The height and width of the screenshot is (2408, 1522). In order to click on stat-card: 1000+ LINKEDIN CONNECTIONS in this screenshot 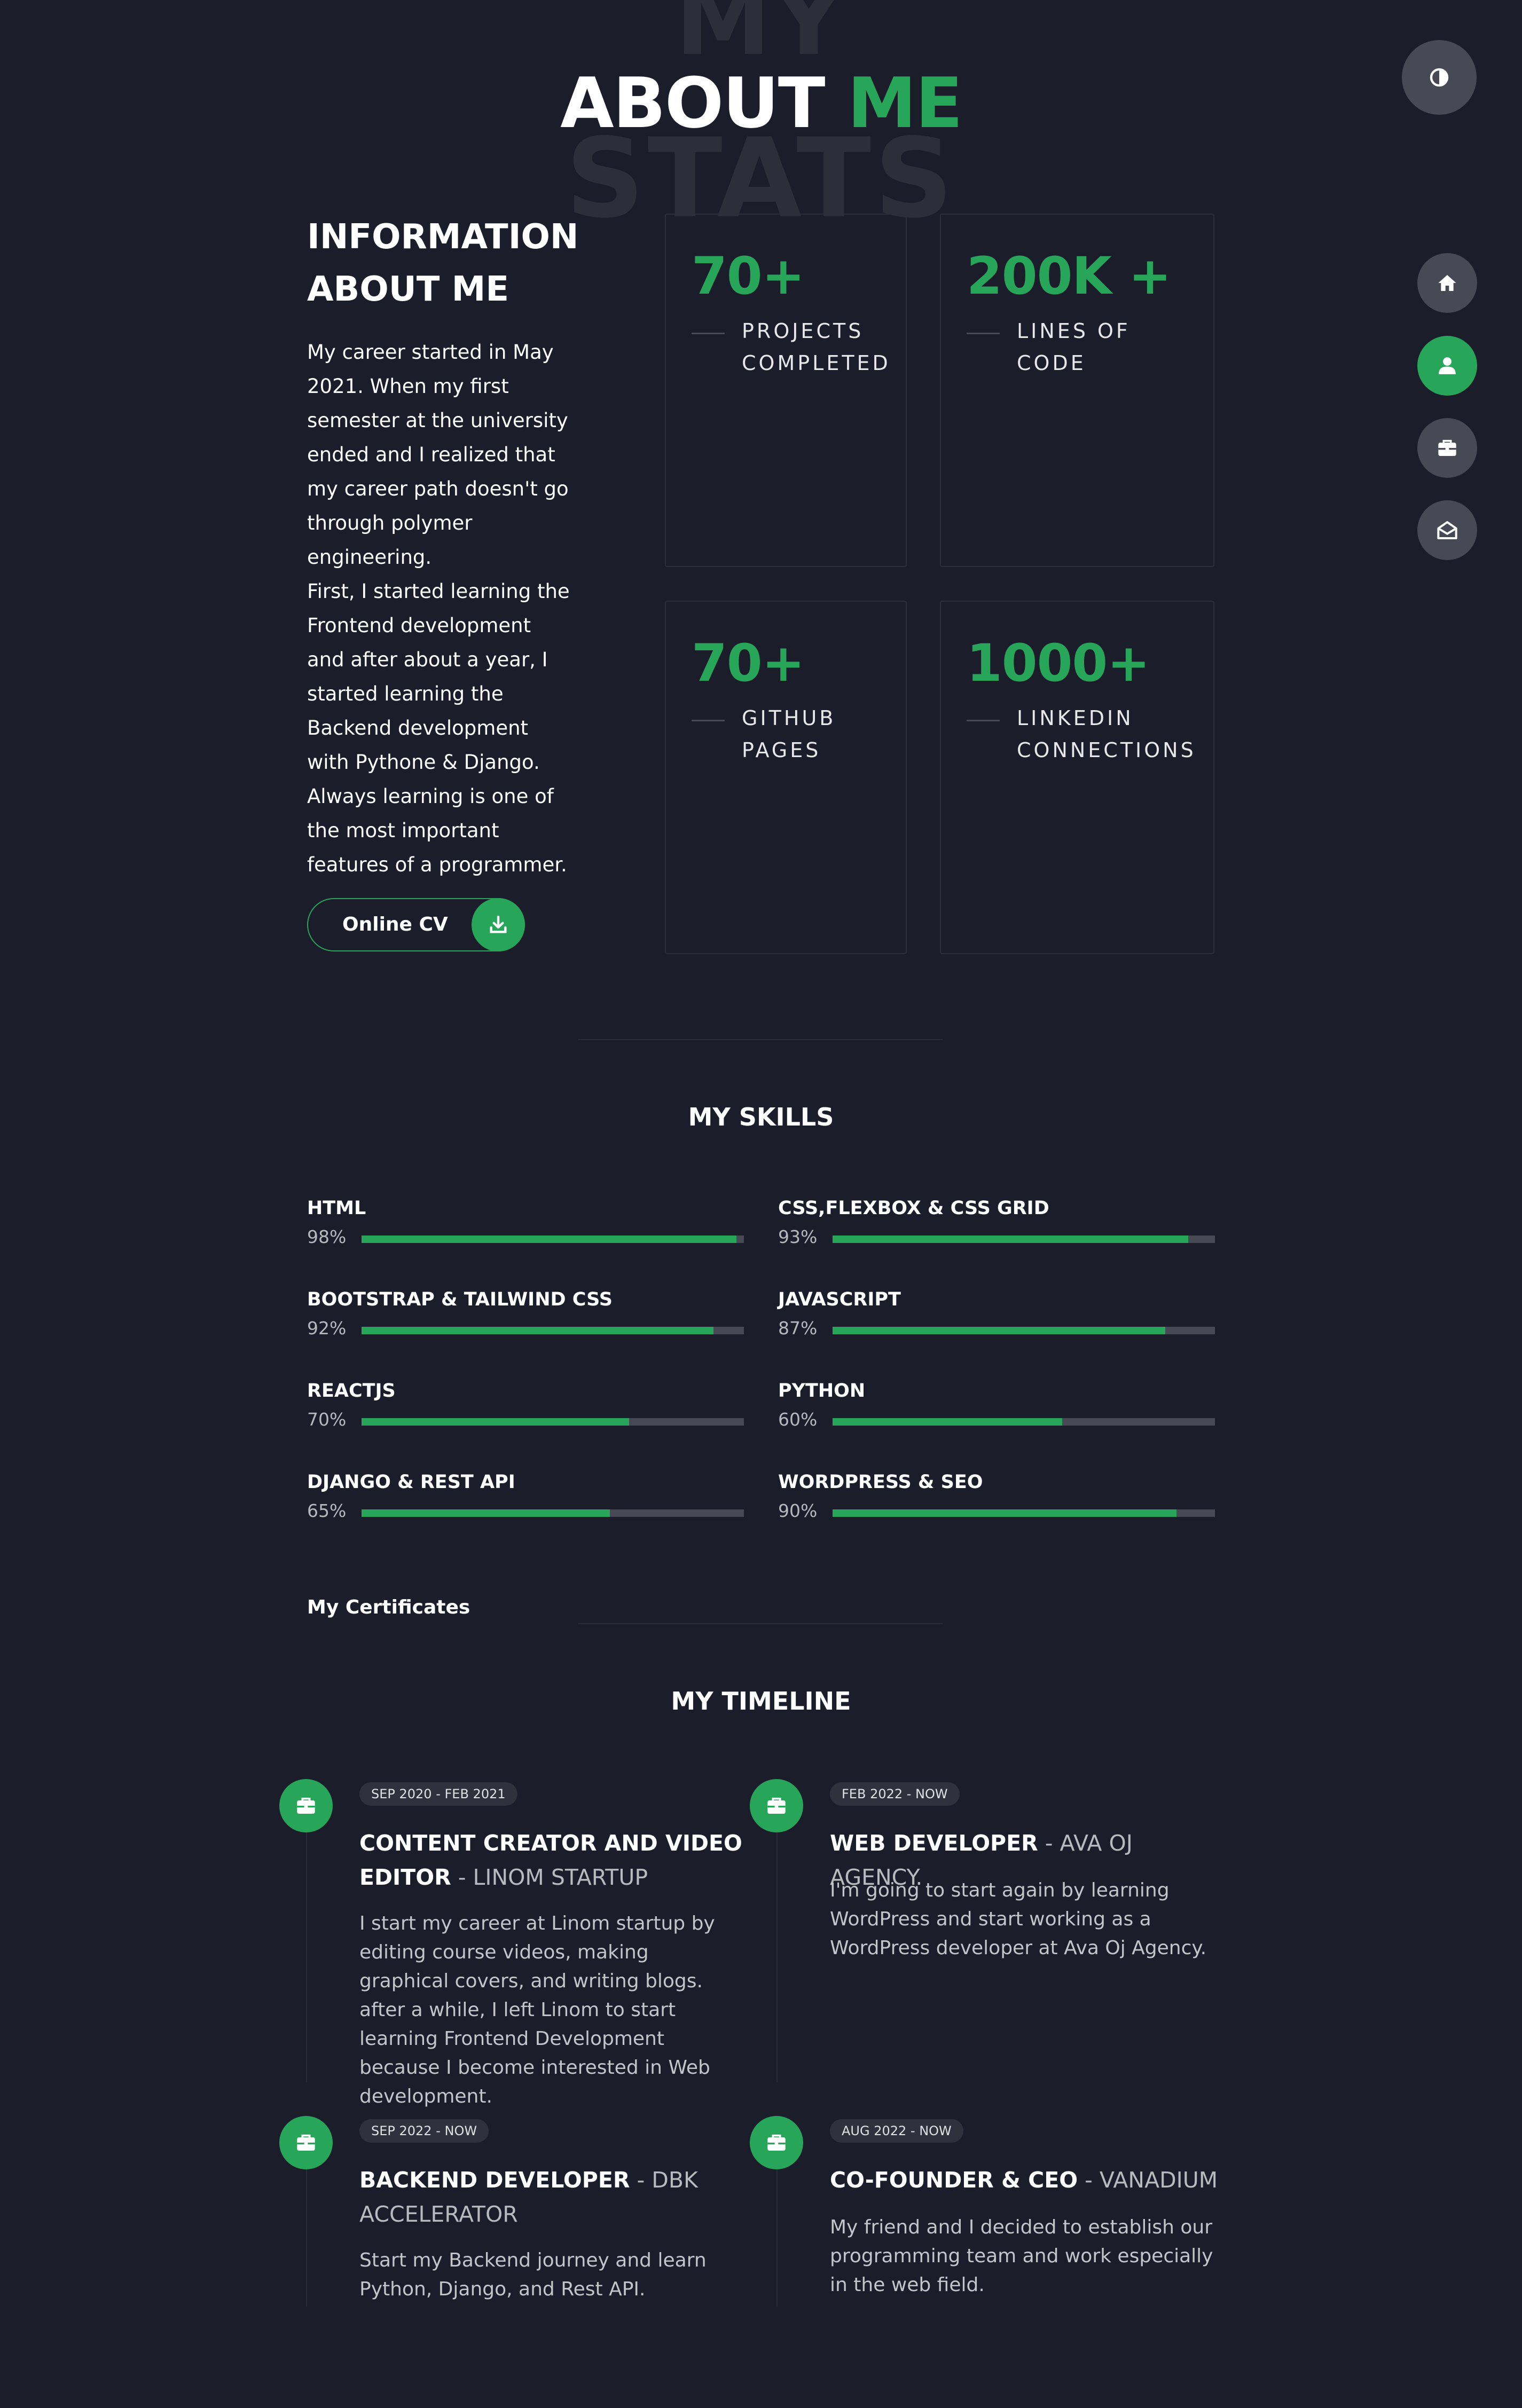, I will do `click(1077, 777)`.